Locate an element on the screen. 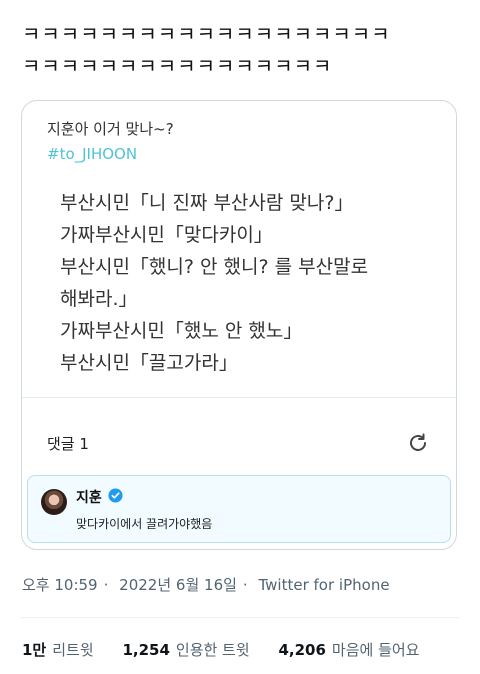 The image size is (480, 674). card-body-line: 부산시민「니 진짜 부산사람 맞나?」 is located at coordinates (207, 203).